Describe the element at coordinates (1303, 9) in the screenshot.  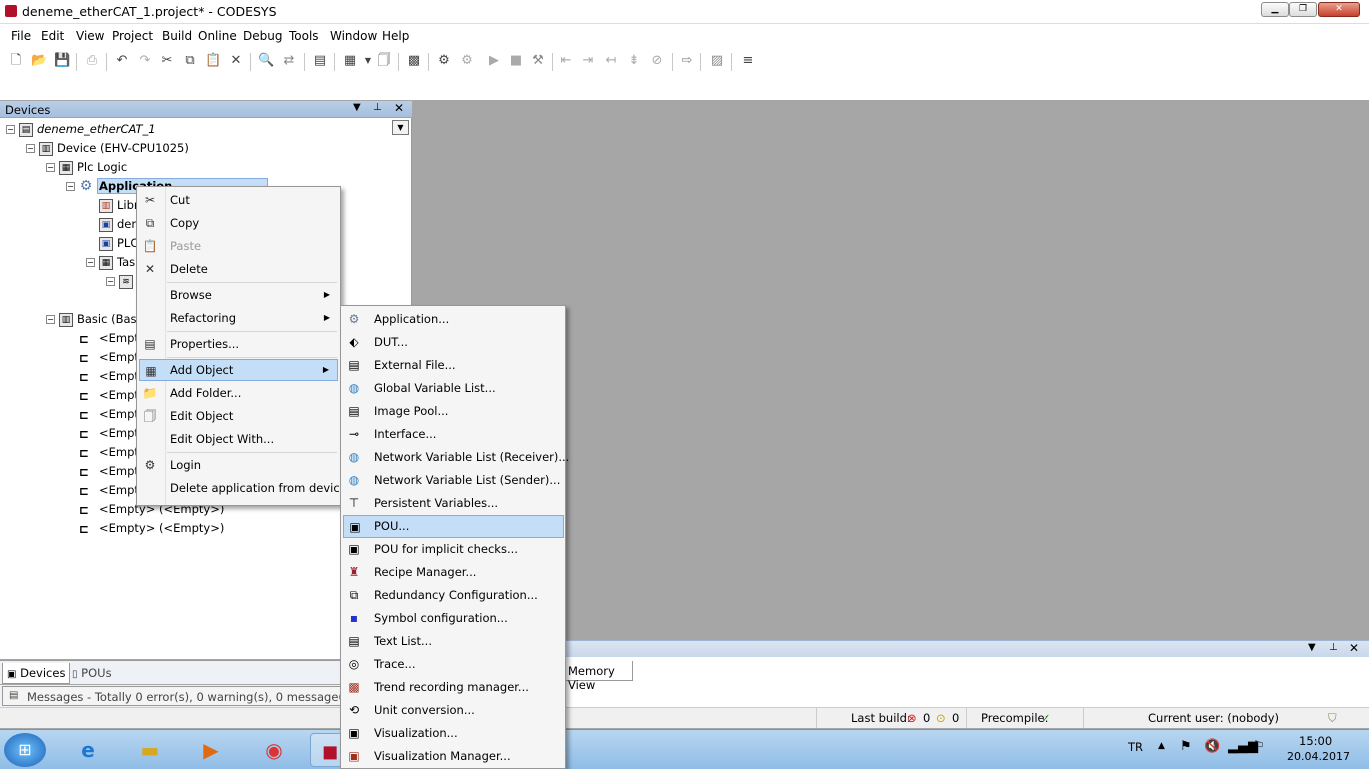
I see `maximize-button: ❐` at that location.